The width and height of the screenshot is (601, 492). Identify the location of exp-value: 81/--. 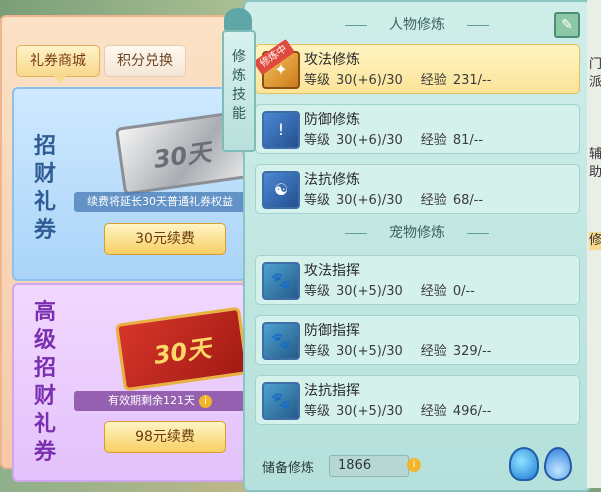
(468, 140).